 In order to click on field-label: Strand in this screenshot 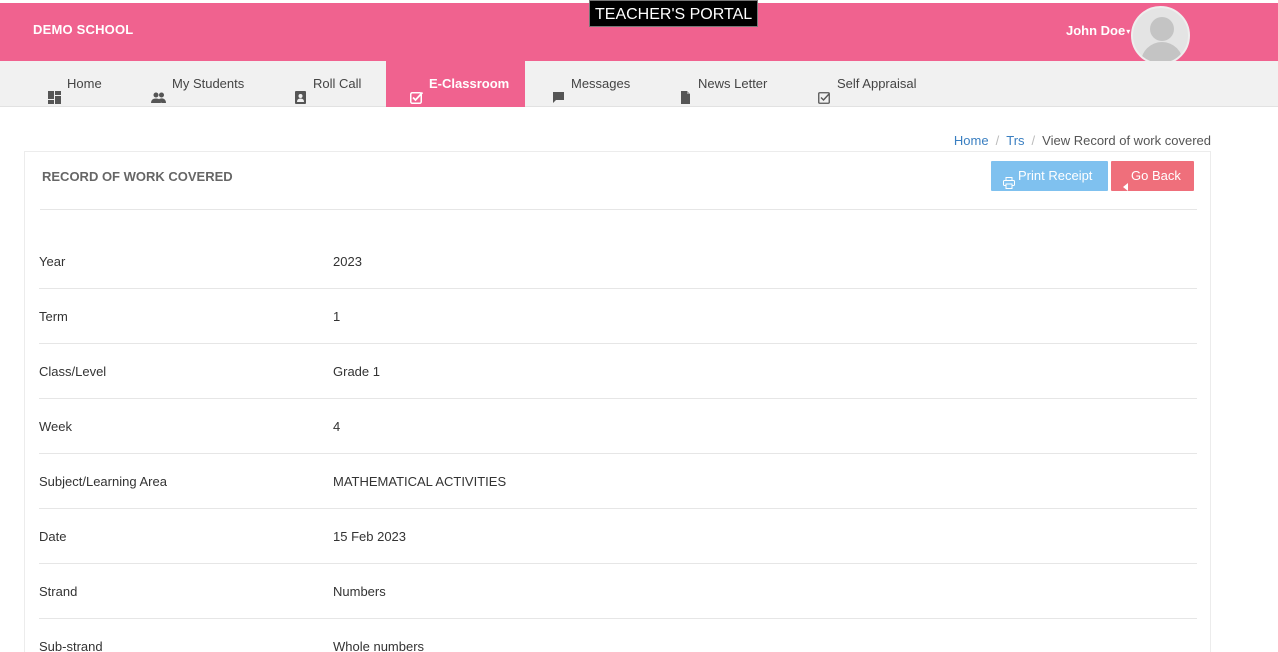, I will do `click(58, 591)`.